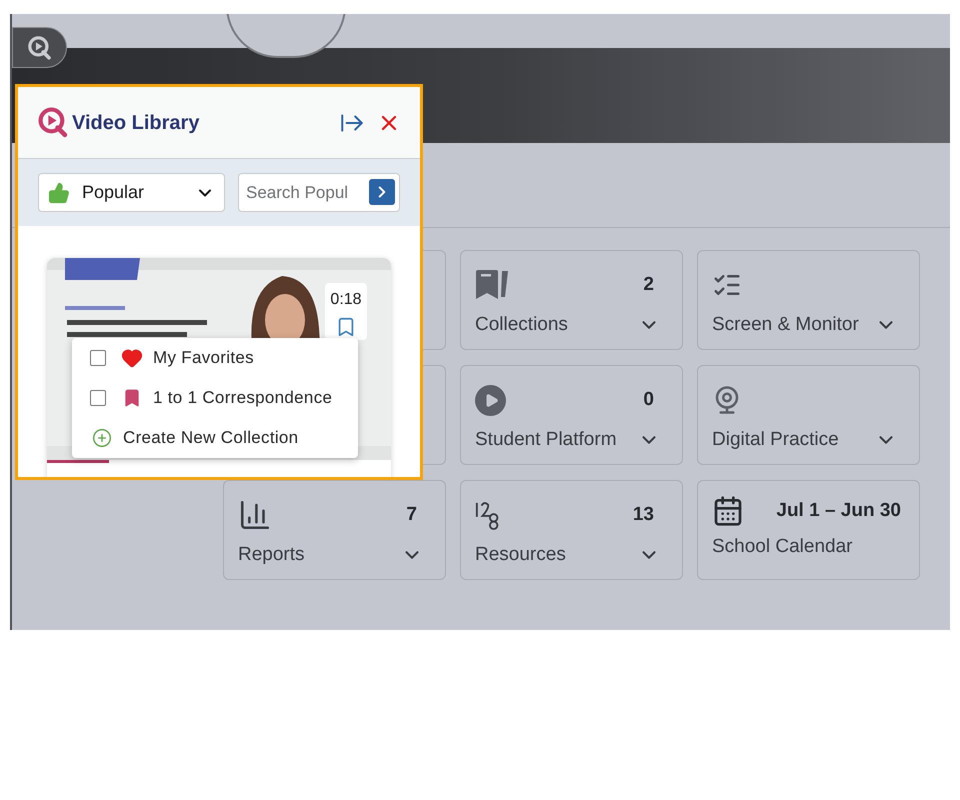 This screenshot has width=960, height=800. Describe the element at coordinates (492, 285) in the screenshot. I see `bookmarks-icon` at that location.